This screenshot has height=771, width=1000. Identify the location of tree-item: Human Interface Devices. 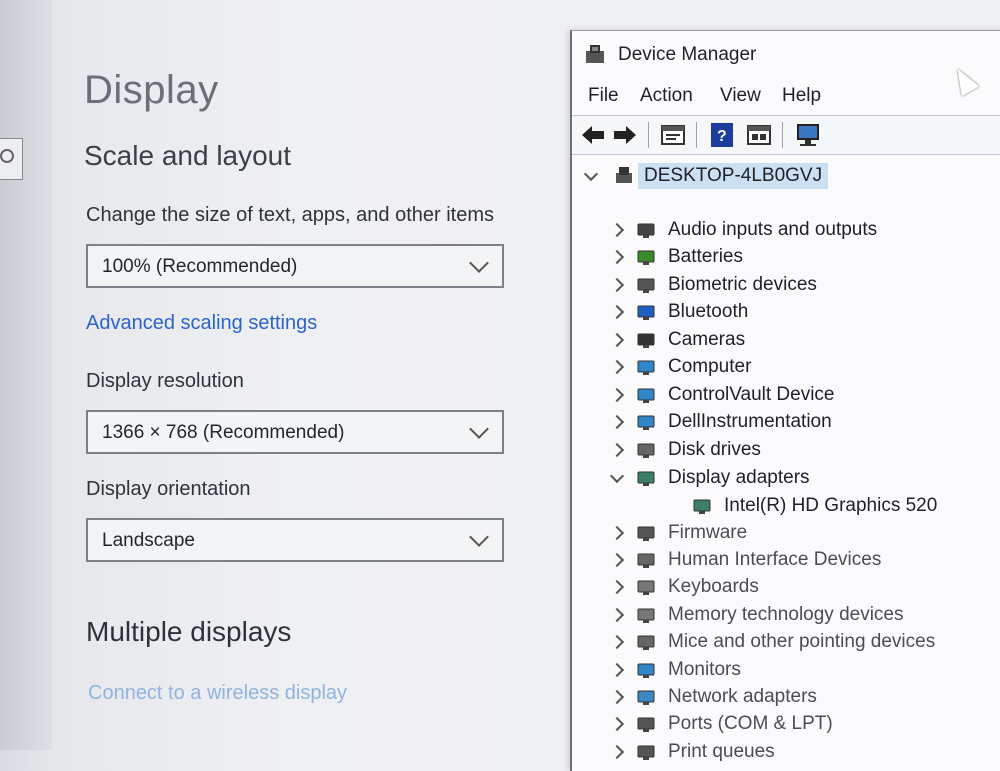
(786, 560).